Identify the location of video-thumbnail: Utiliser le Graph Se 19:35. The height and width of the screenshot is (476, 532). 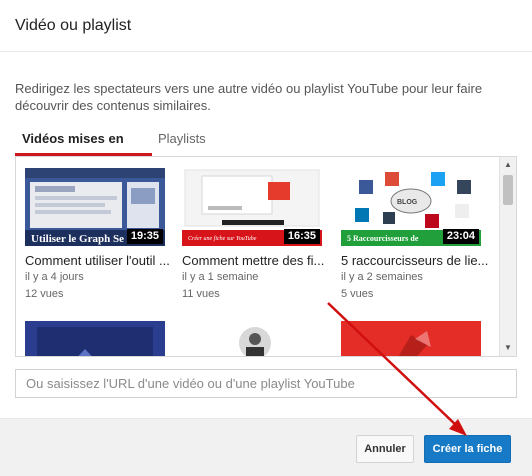
(95, 207).